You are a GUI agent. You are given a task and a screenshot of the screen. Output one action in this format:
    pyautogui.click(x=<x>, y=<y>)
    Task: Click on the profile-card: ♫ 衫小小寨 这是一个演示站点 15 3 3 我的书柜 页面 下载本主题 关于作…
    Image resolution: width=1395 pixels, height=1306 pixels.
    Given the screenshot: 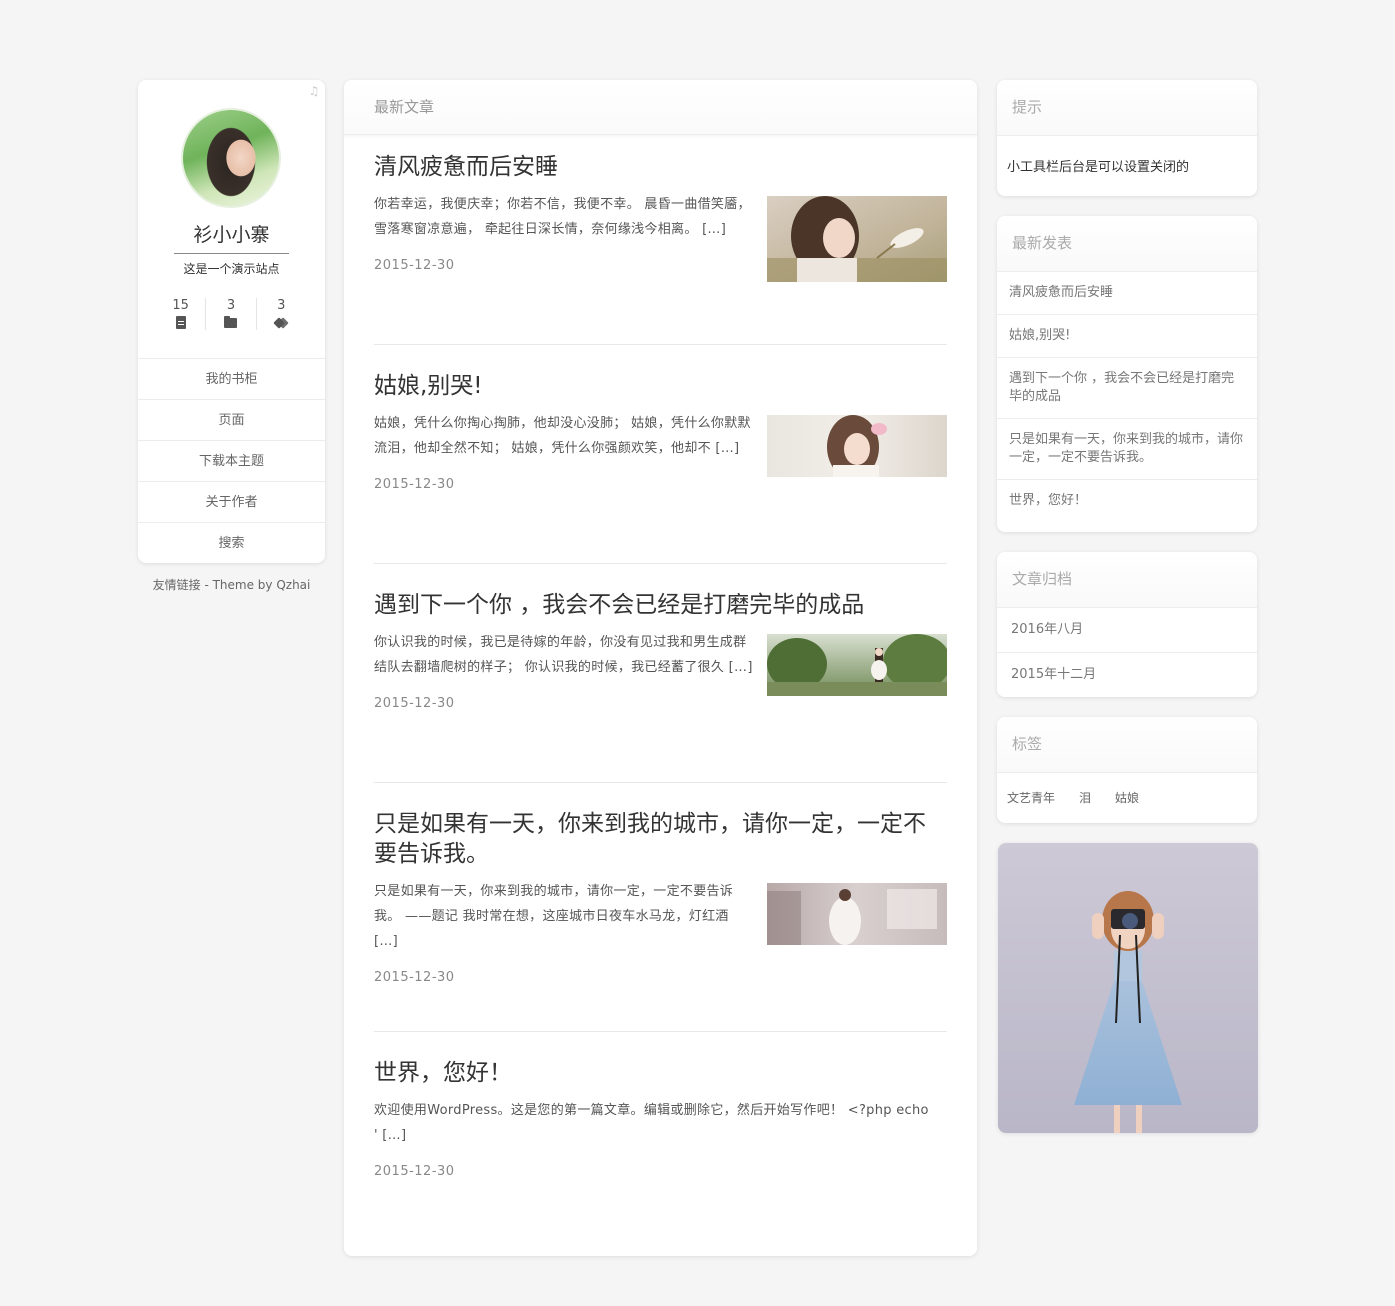 What is the action you would take?
    pyautogui.click(x=231, y=321)
    